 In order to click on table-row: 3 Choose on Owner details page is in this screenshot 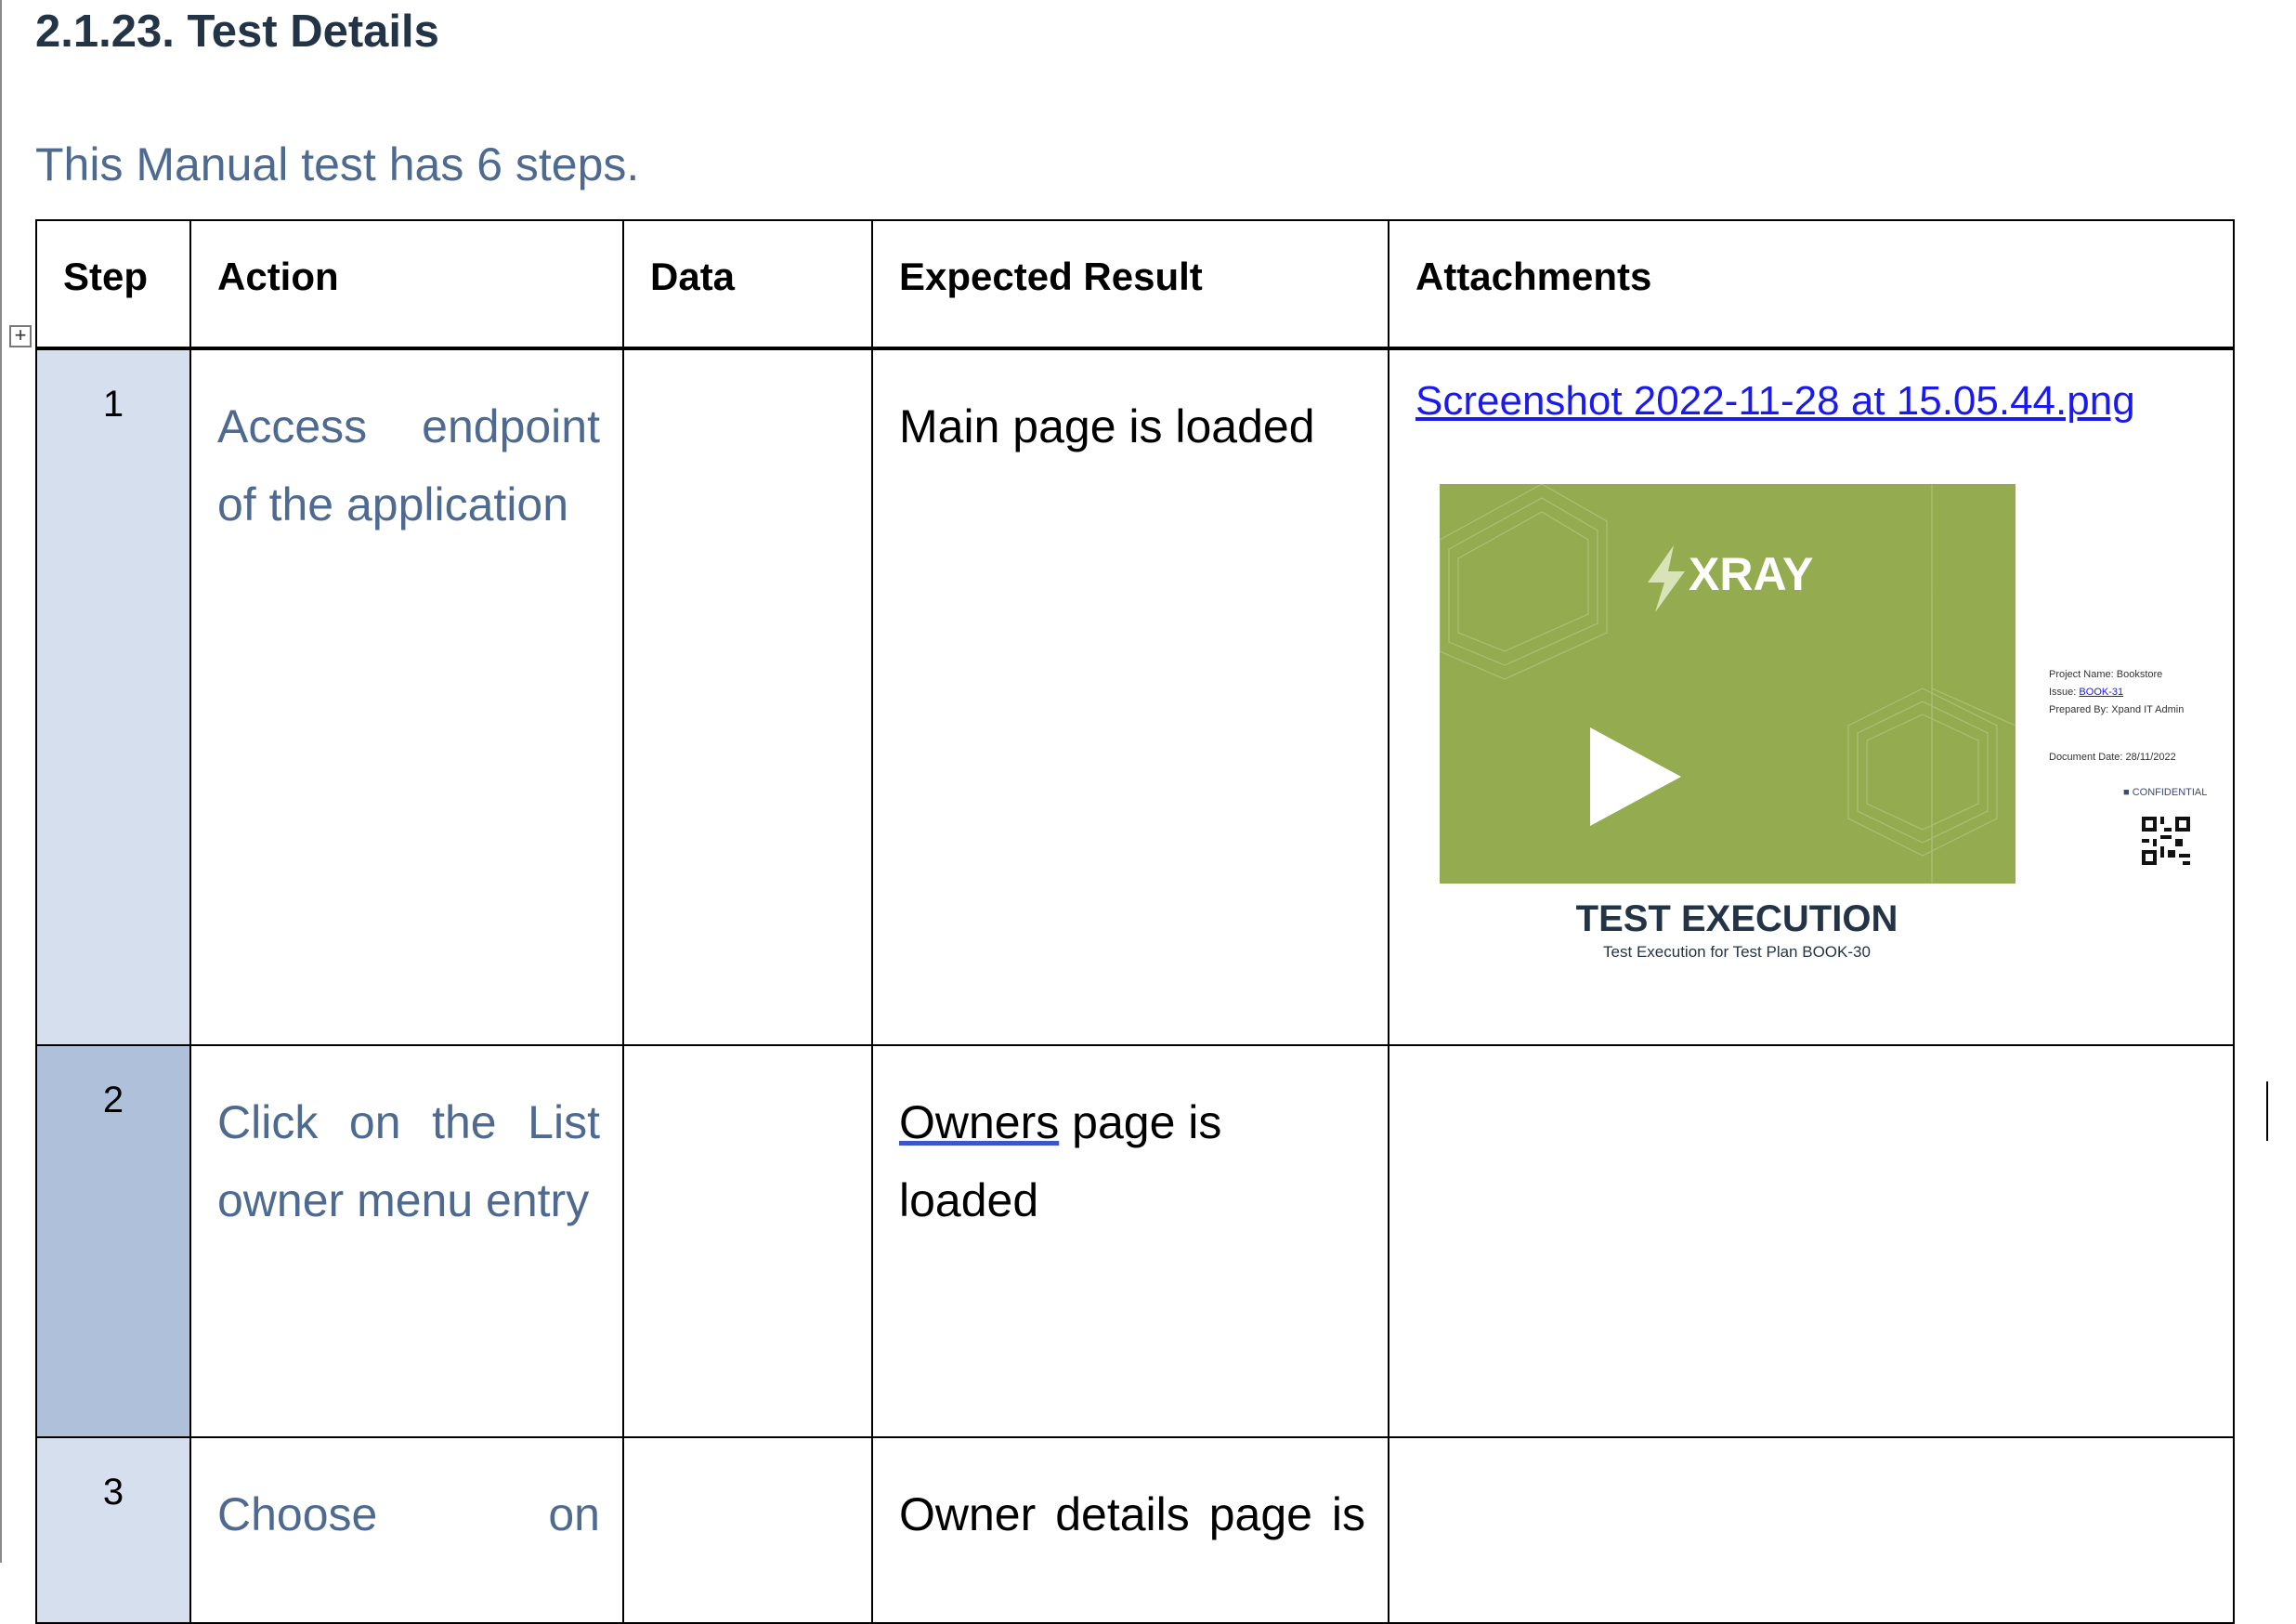, I will do `click(1135, 1530)`.